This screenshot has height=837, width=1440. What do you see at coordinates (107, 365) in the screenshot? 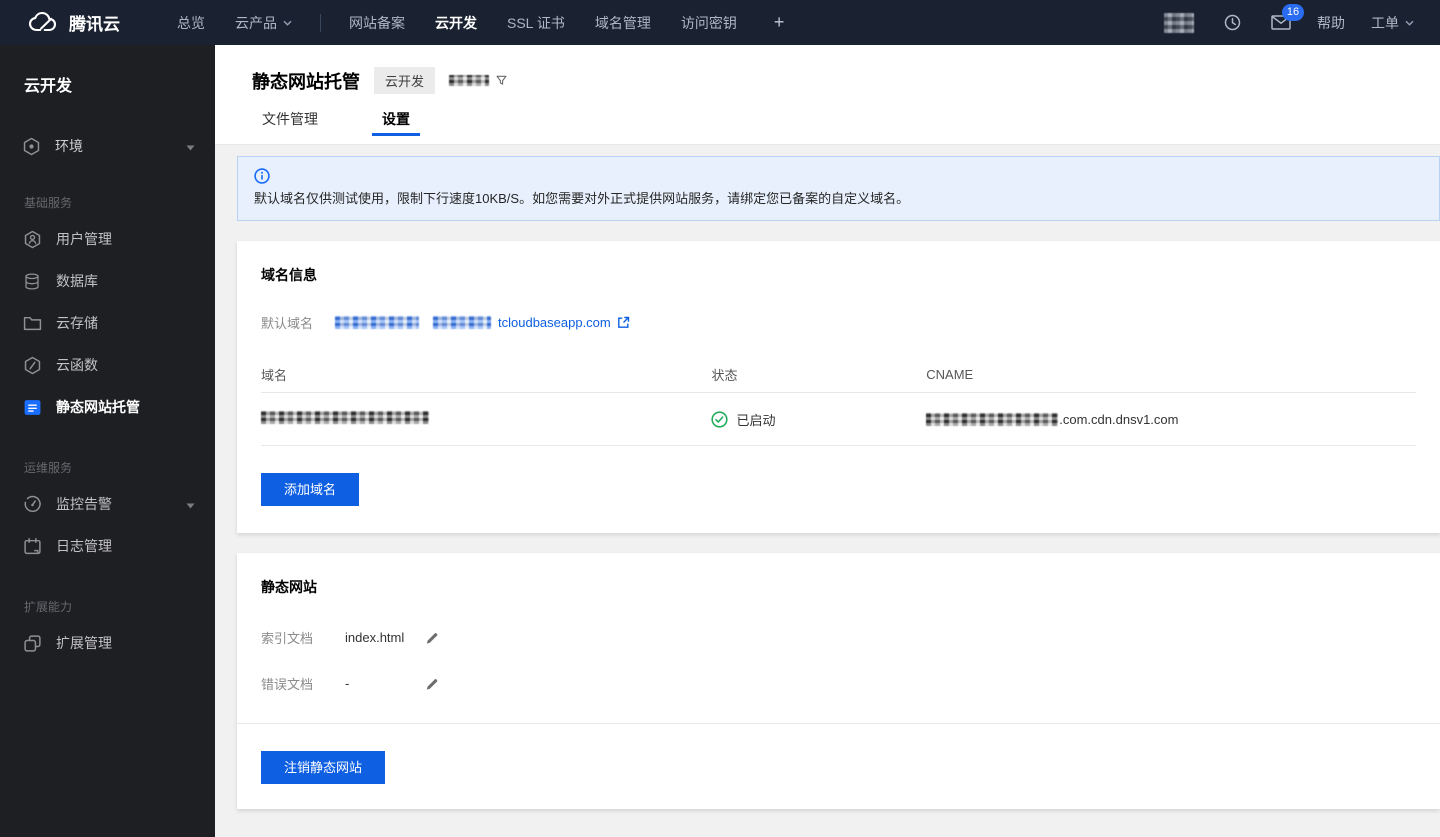
I see `sidebar-item-cloud-functions: 云函数` at bounding box center [107, 365].